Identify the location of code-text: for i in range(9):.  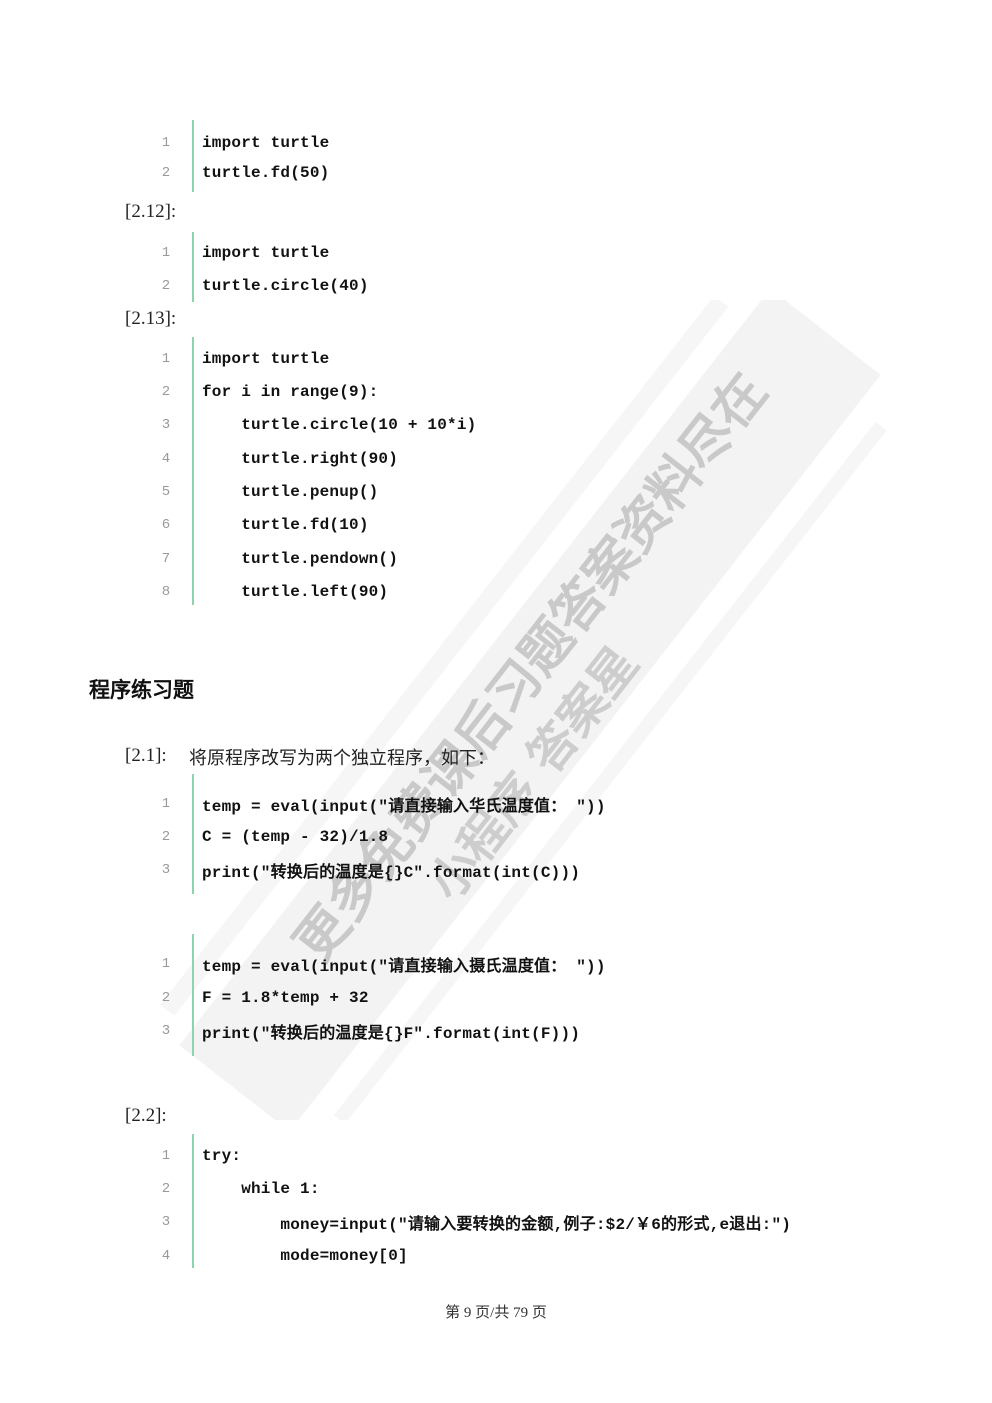
(290, 391).